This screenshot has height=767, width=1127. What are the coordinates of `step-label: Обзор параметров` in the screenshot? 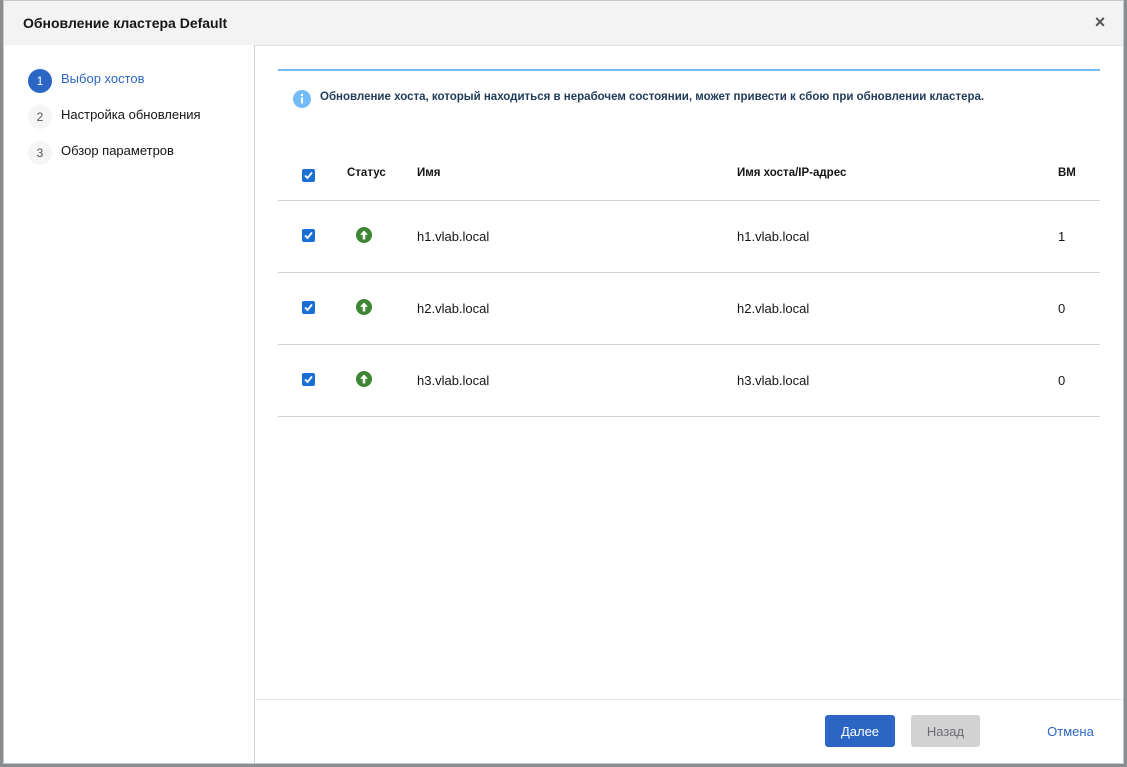 It's located at (117, 150).